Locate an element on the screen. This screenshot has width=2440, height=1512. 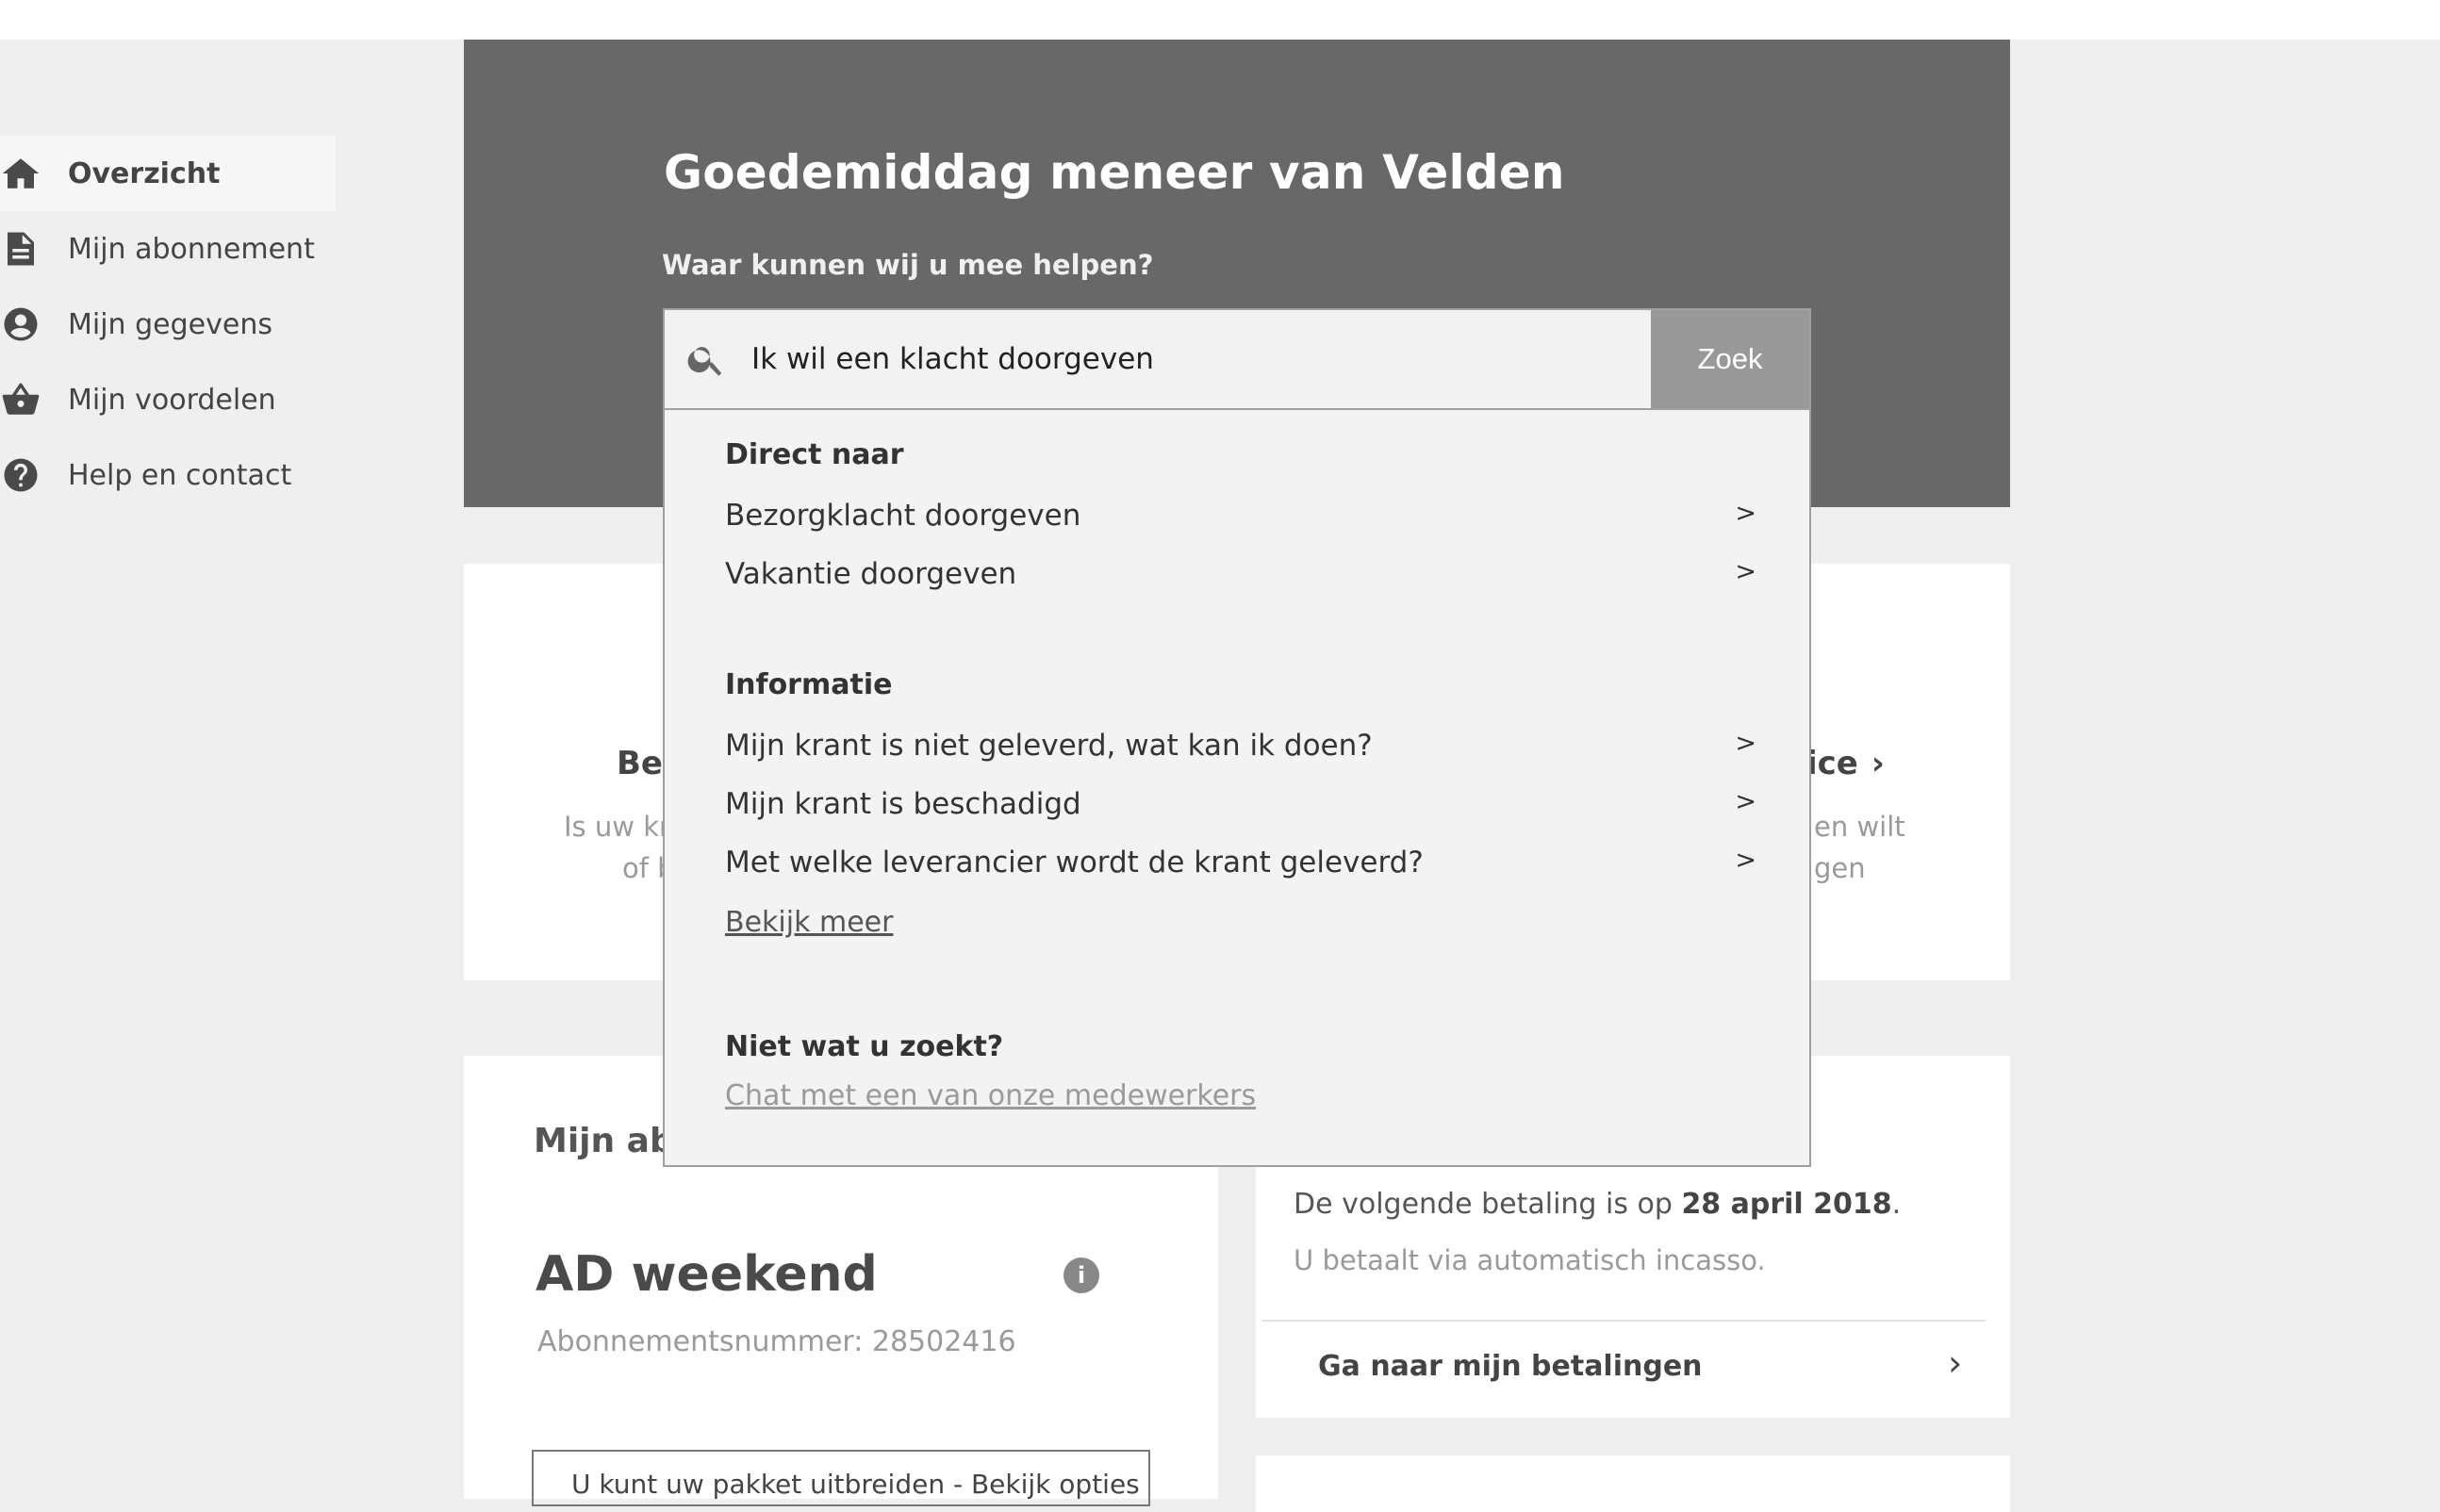
info-icon: i is located at coordinates (1081, 1275).